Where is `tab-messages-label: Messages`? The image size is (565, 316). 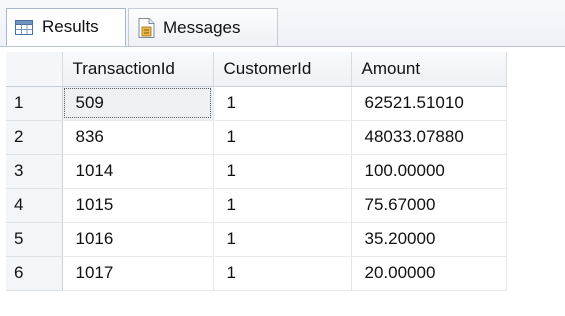
tab-messages-label: Messages is located at coordinates (202, 27).